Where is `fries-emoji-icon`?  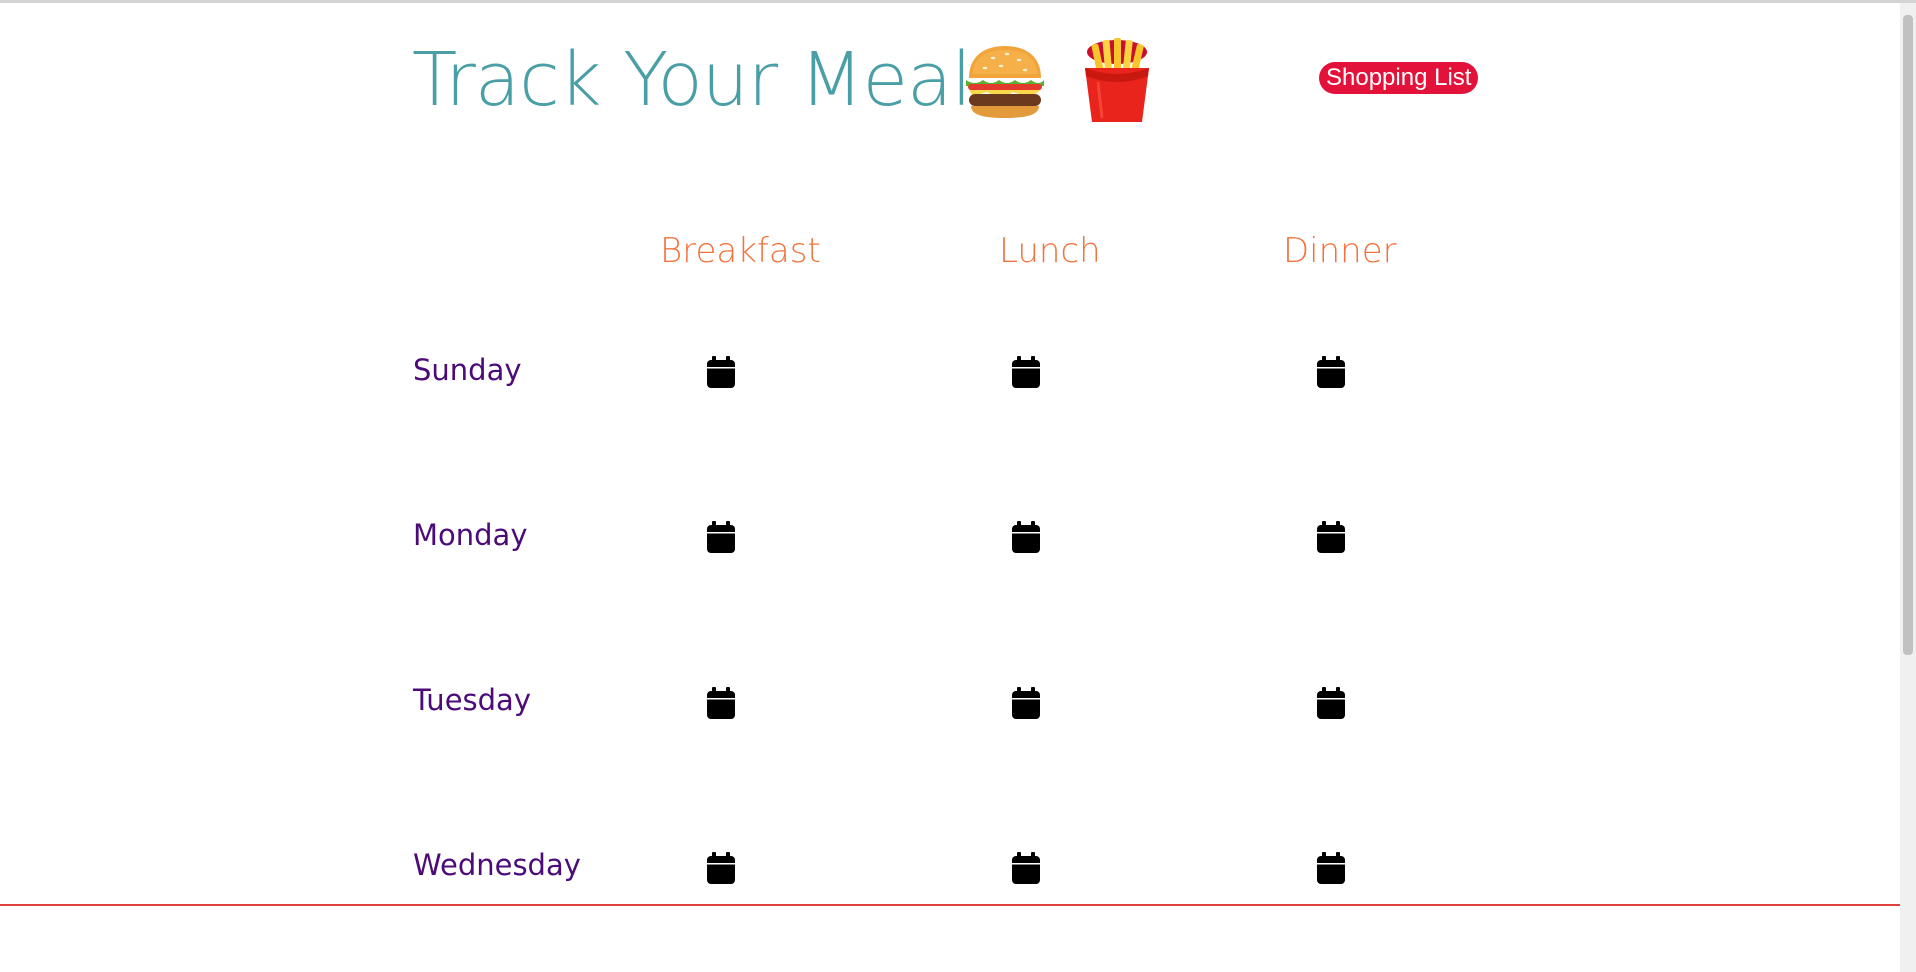
fries-emoji-icon is located at coordinates (1117, 80).